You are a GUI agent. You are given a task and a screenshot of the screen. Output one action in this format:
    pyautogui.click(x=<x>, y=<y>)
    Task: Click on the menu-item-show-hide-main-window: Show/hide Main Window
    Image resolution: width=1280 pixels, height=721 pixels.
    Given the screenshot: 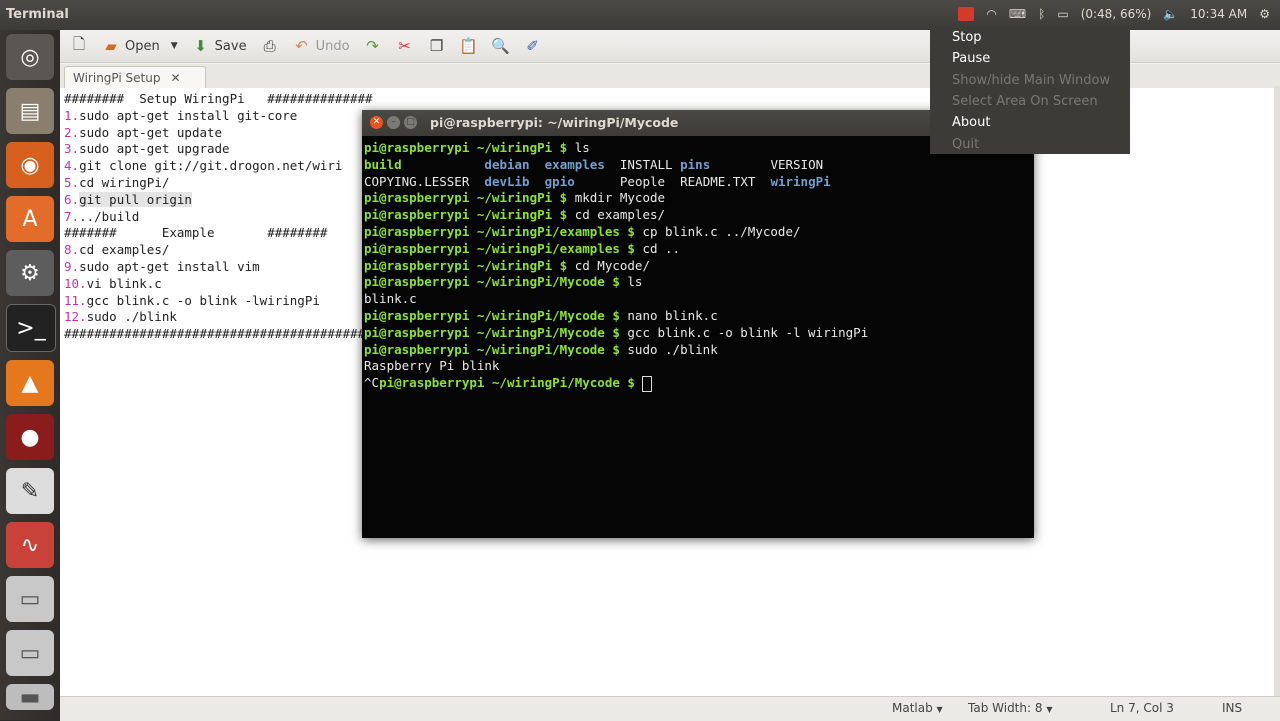 What is the action you would take?
    pyautogui.click(x=1031, y=80)
    